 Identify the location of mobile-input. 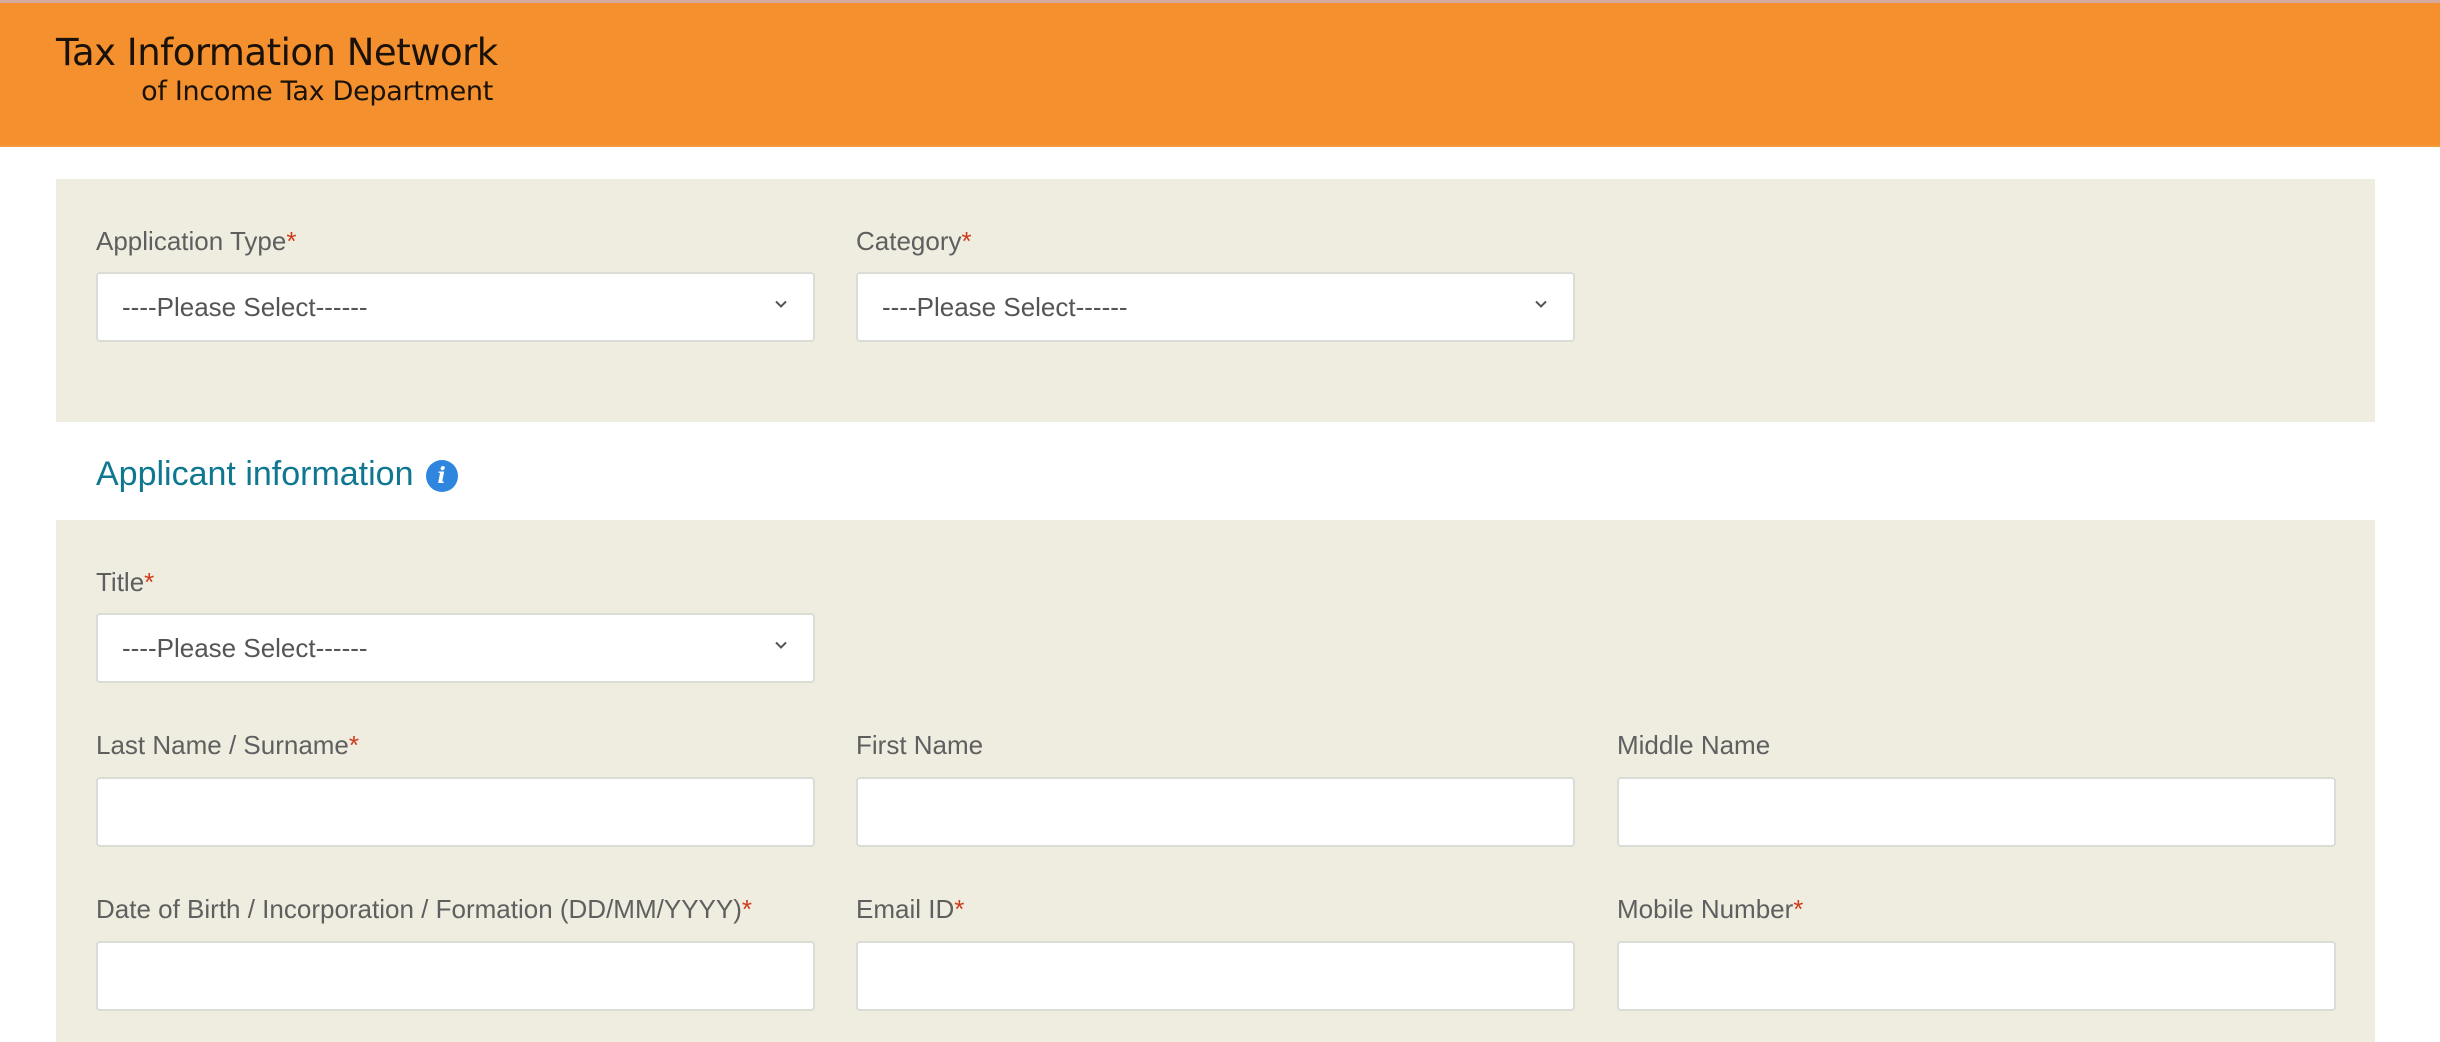
(1976, 976).